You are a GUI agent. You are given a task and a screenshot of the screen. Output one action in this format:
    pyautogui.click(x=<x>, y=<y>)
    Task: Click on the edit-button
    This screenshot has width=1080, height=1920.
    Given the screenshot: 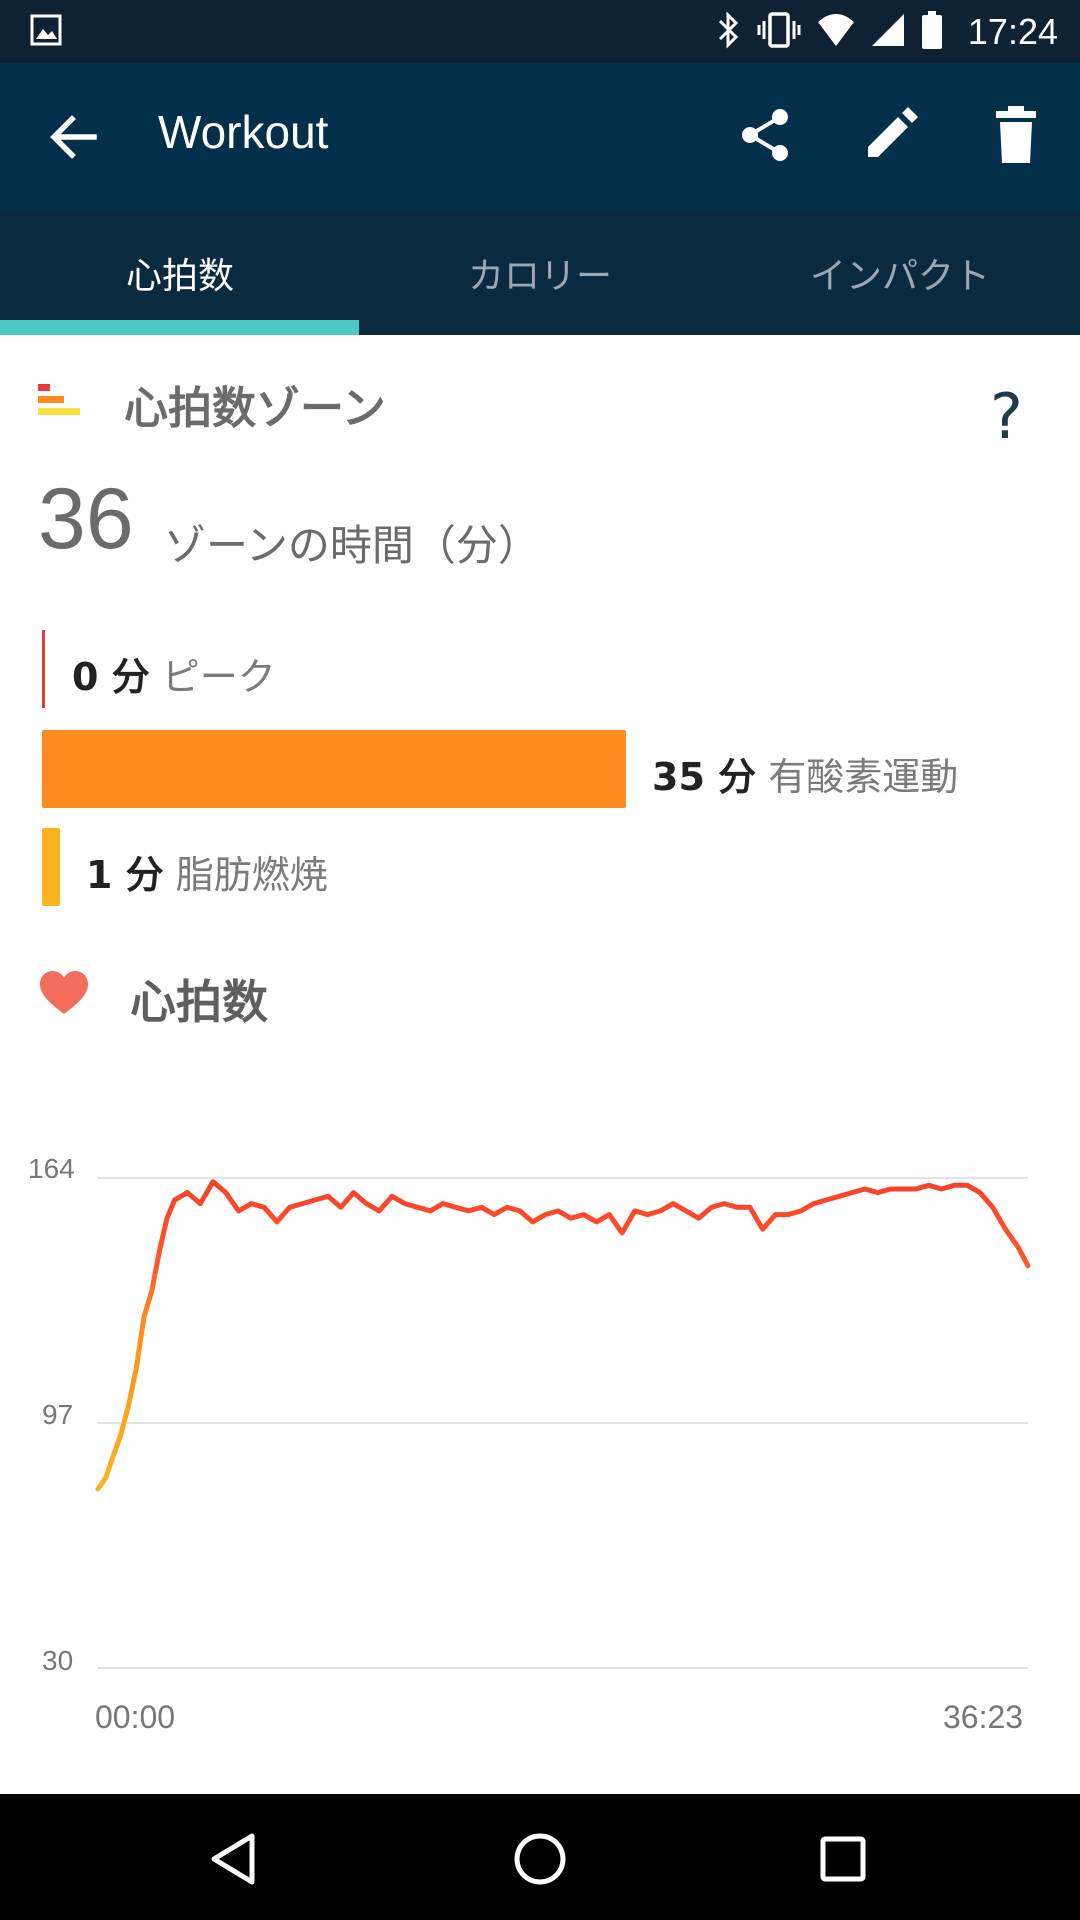 What is the action you would take?
    pyautogui.click(x=890, y=135)
    